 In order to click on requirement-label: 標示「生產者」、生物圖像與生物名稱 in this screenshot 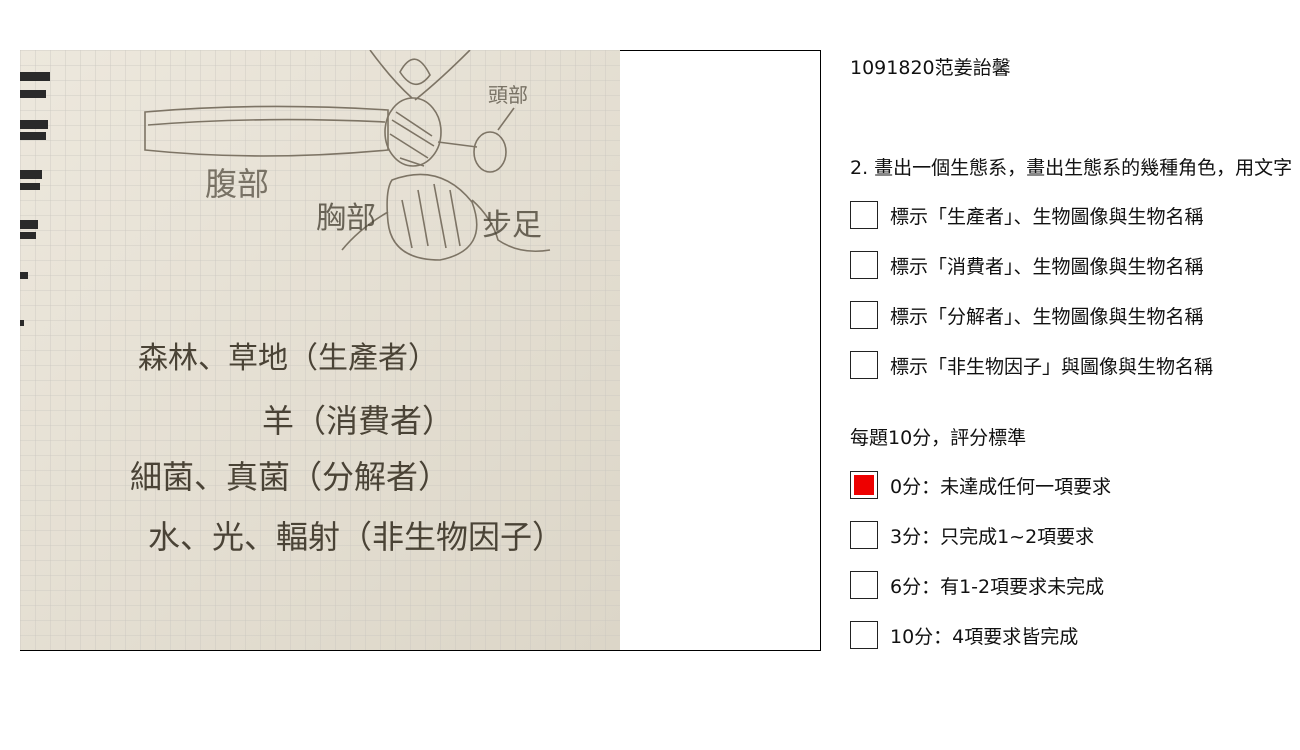, I will do `click(1047, 216)`.